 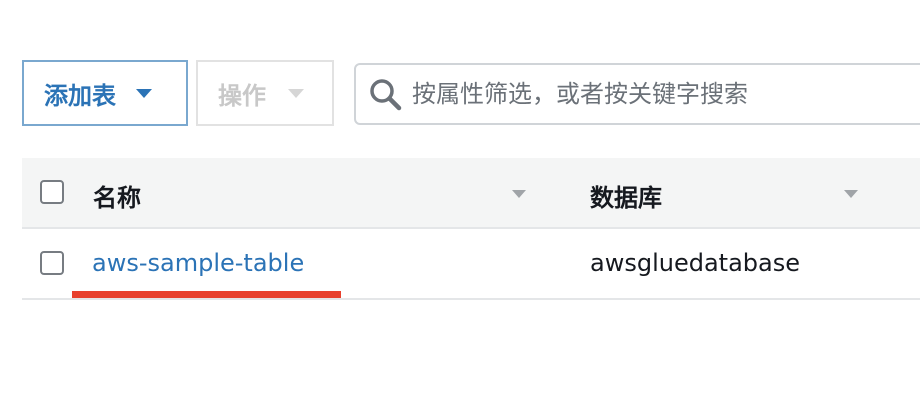 What do you see at coordinates (80, 95) in the screenshot?
I see `add-table-label: 添加表` at bounding box center [80, 95].